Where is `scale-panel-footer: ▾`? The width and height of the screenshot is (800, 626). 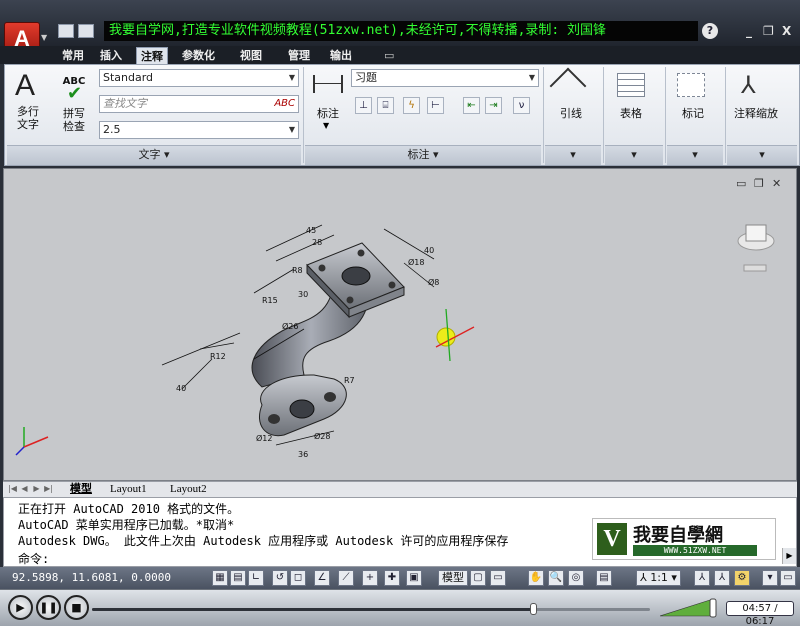 scale-panel-footer: ▾ is located at coordinates (762, 155).